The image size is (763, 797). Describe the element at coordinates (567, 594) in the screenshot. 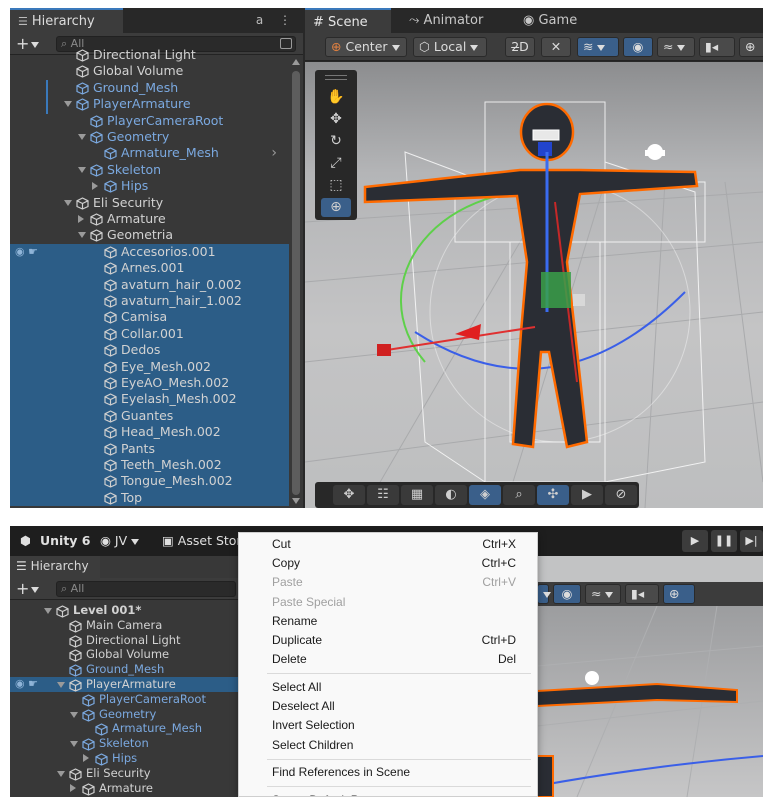

I see `visibility-eye-icon-2: ◉` at that location.